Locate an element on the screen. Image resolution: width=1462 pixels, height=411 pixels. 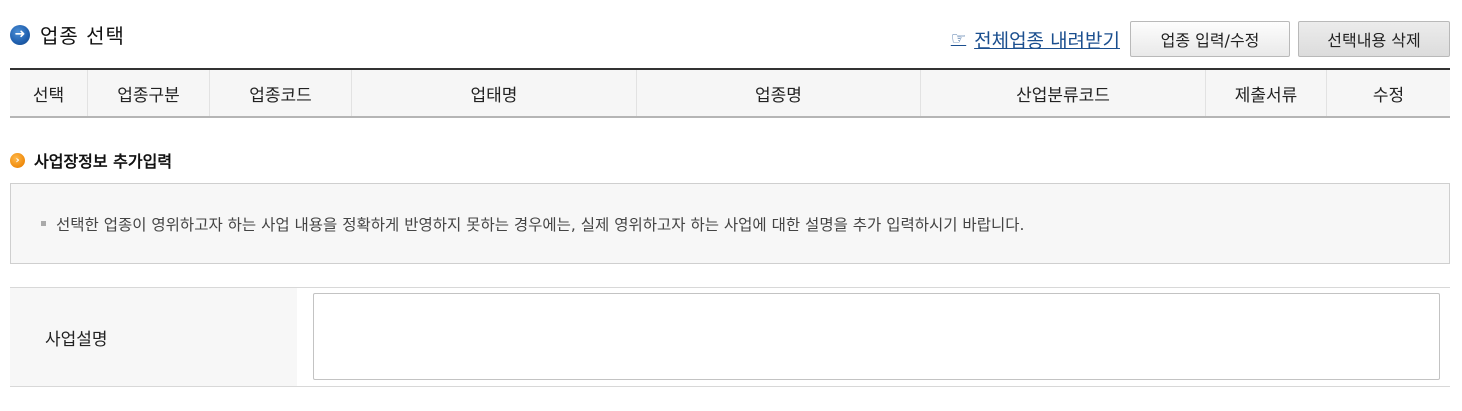
business-type-table-header: 선택 업종구분 업종코드 업태명 업종명 산업분류코드 제출서류 수정 is located at coordinates (730, 93).